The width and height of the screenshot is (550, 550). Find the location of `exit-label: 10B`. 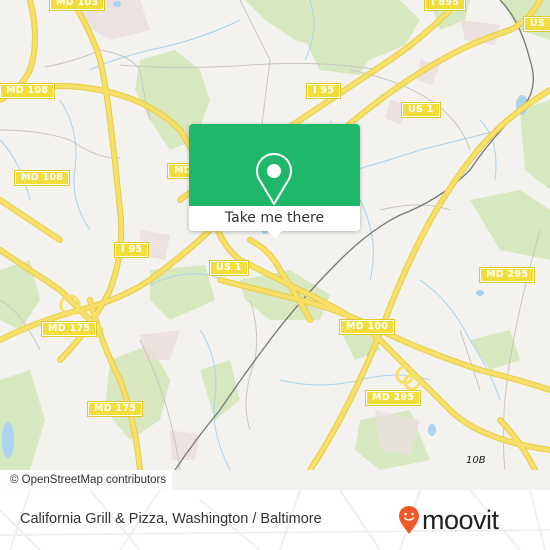

exit-label: 10B is located at coordinates (476, 460).